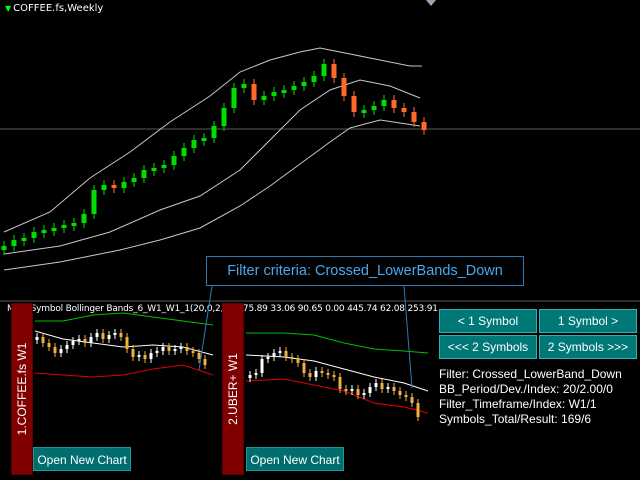  What do you see at coordinates (295, 459) in the screenshot?
I see `open-new-chart-button-uber: Open New Chart` at bounding box center [295, 459].